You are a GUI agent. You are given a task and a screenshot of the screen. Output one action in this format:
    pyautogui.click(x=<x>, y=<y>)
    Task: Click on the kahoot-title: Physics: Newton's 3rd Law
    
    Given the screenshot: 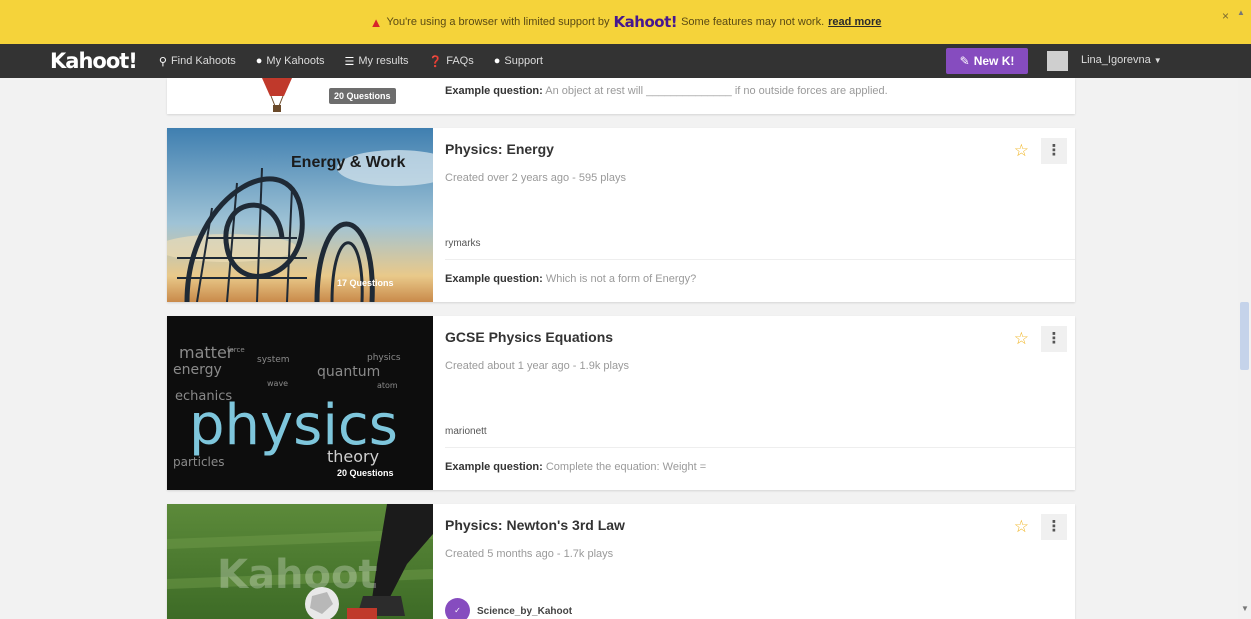 What is the action you would take?
    pyautogui.click(x=535, y=525)
    